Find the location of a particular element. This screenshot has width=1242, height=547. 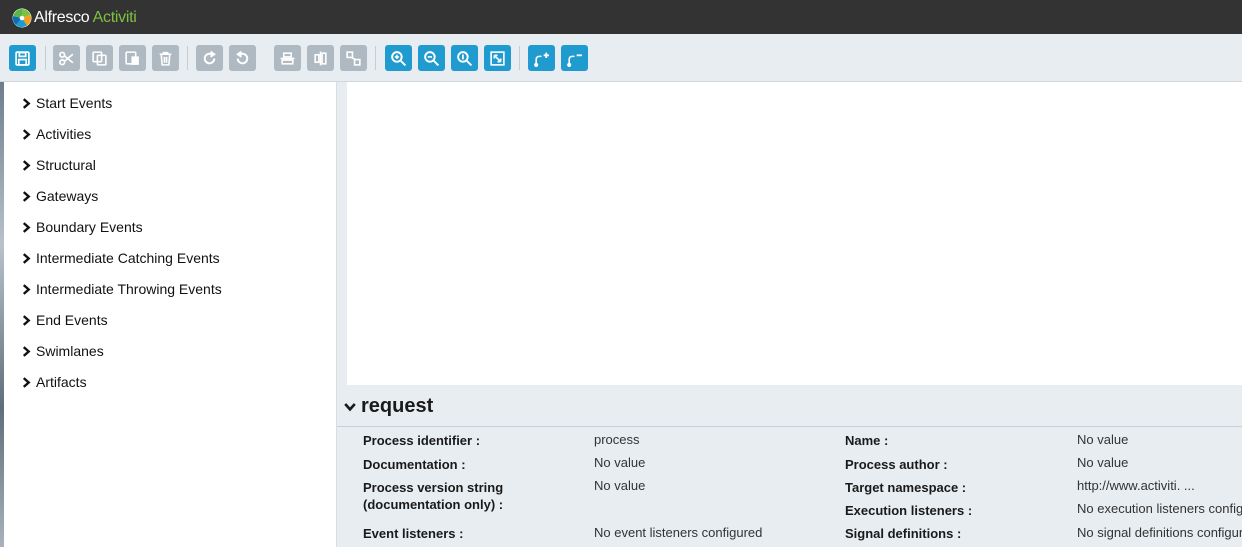

execution-listeners-value: No execution listeners configured is located at coordinates (1159, 508).